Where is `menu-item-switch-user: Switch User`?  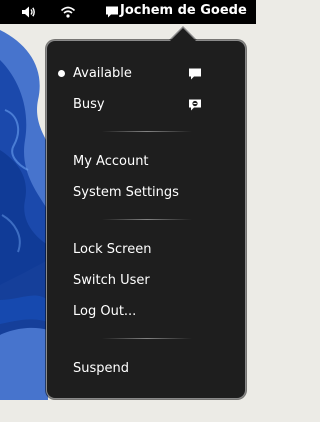 menu-item-switch-user: Switch User is located at coordinates (146, 281).